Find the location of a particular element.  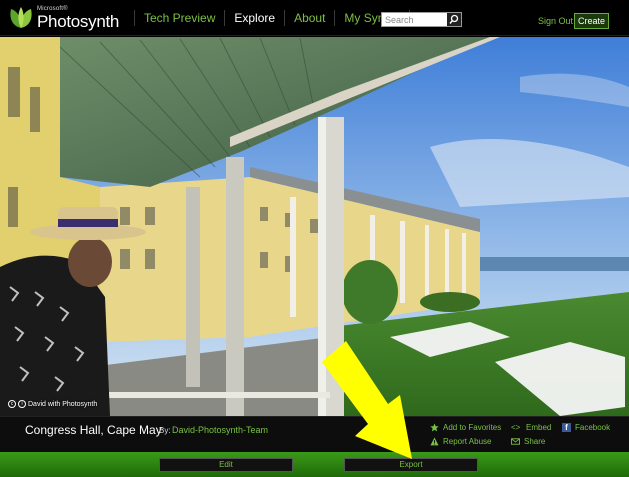

nav-explore: Explore is located at coordinates (254, 18).